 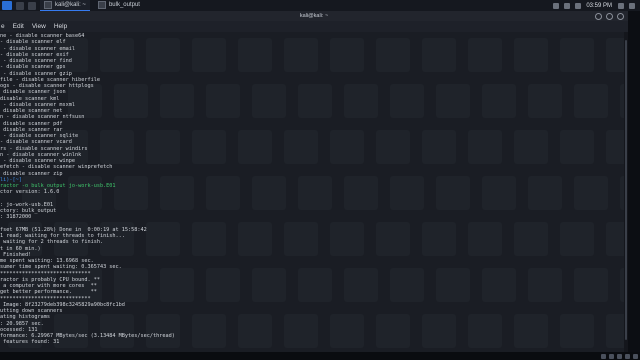 I want to click on terminal-line-text: ocessed: 131, so click(x=19, y=329).